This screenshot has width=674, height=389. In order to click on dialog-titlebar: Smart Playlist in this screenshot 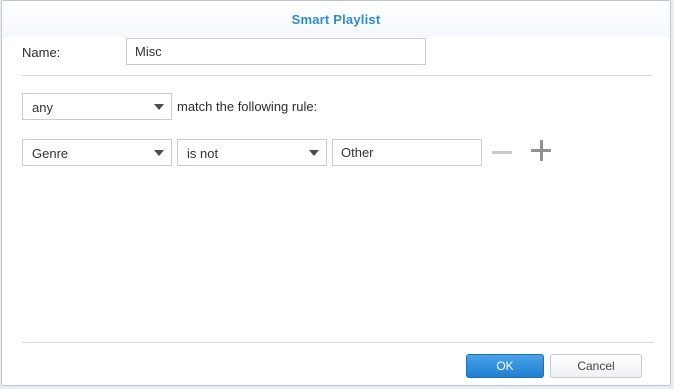, I will do `click(336, 19)`.